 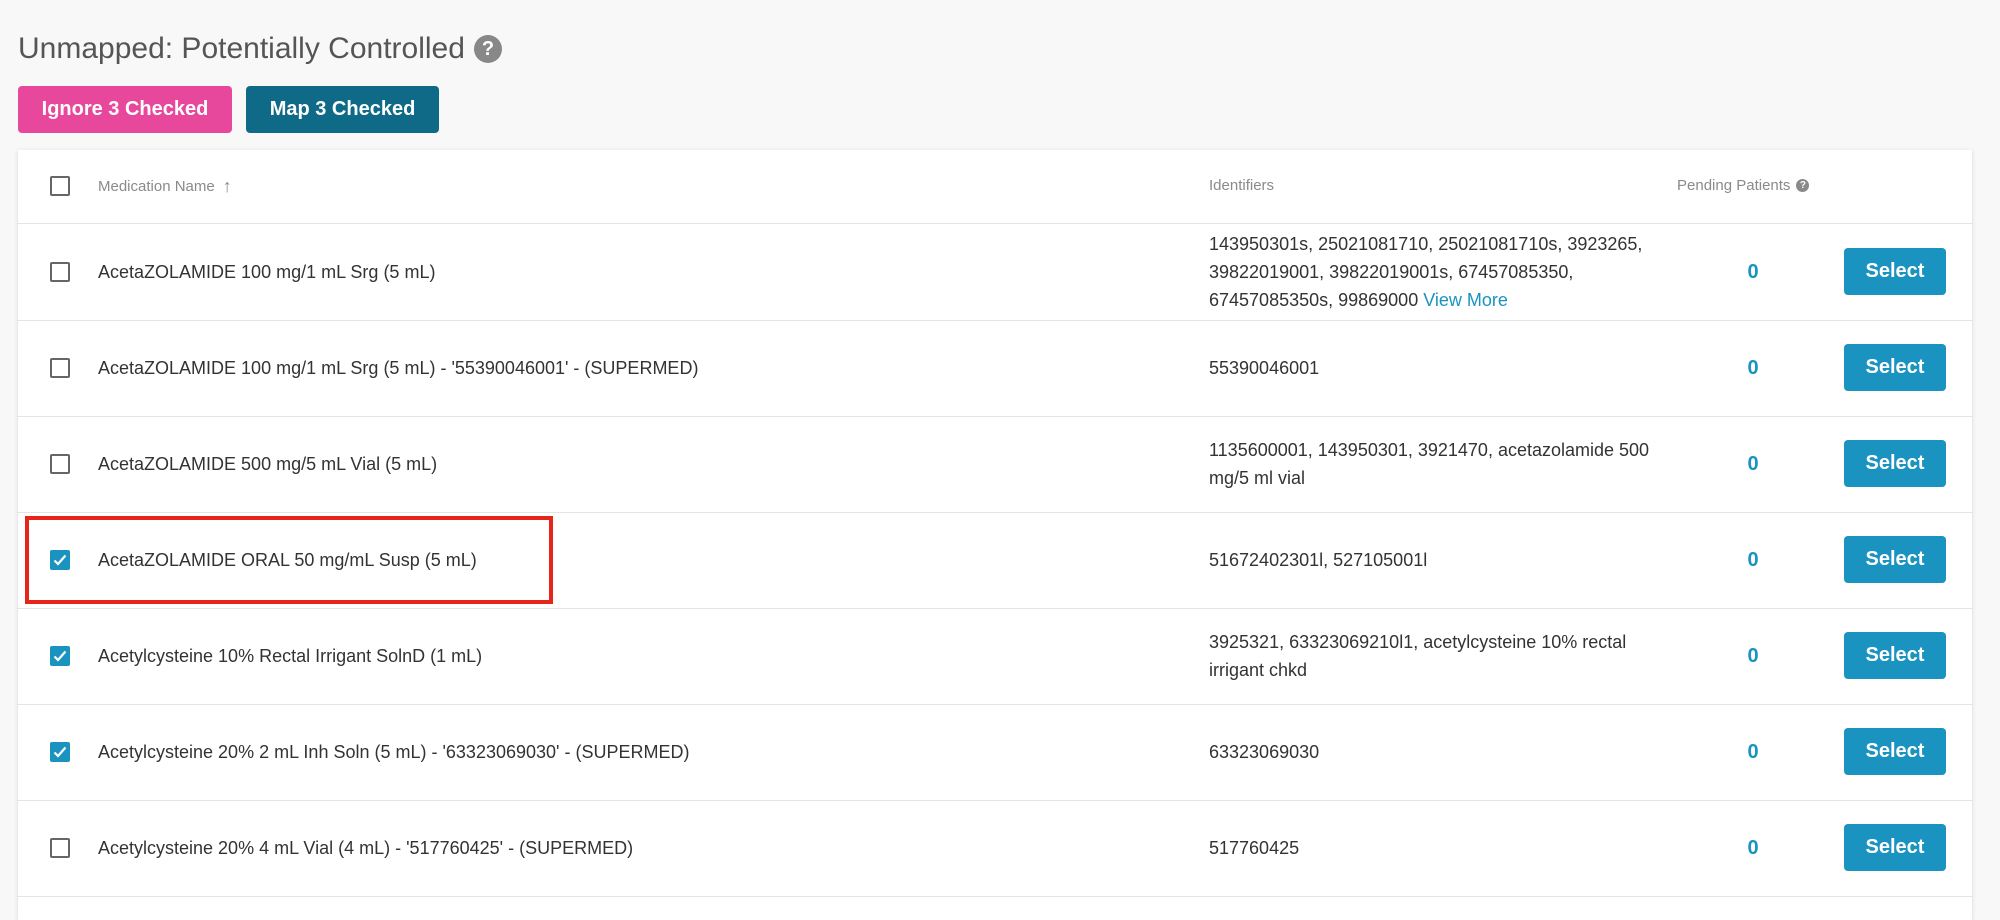 What do you see at coordinates (1734, 185) in the screenshot?
I see `pending-patients-header-label: Pending Patients` at bounding box center [1734, 185].